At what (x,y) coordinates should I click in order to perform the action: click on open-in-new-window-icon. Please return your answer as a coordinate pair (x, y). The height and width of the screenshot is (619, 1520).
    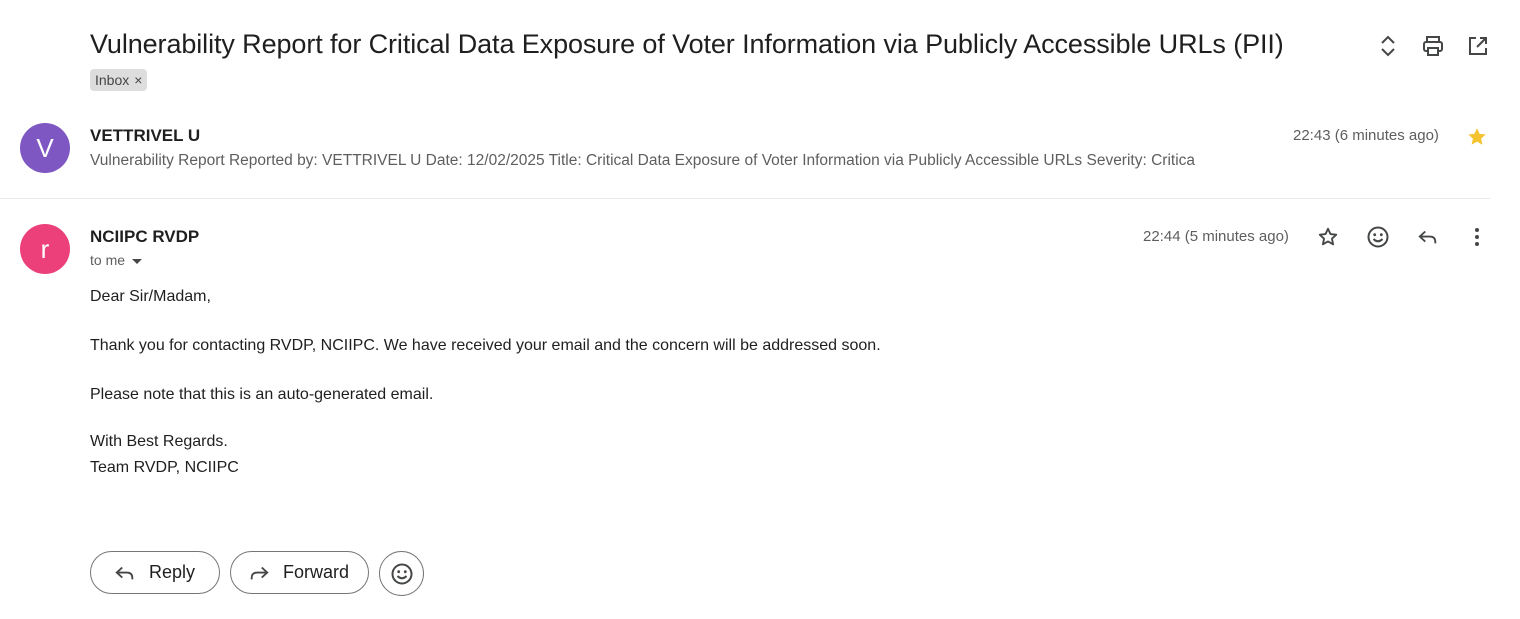
    Looking at the image, I should click on (1478, 46).